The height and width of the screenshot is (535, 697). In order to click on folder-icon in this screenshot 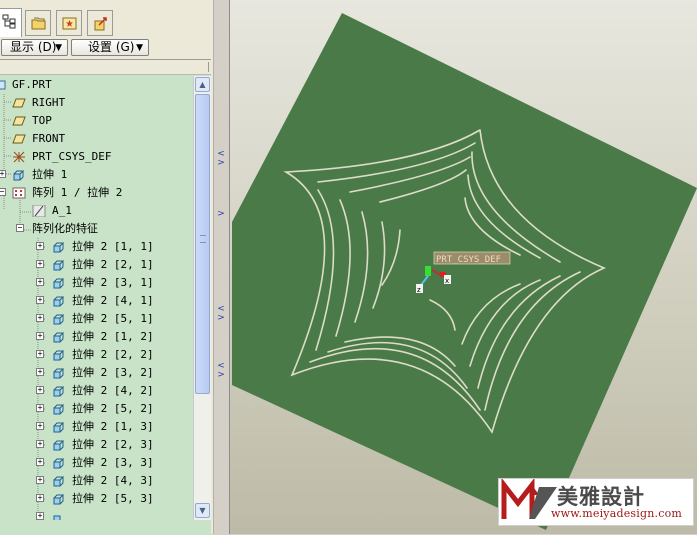, I will do `click(38, 23)`.